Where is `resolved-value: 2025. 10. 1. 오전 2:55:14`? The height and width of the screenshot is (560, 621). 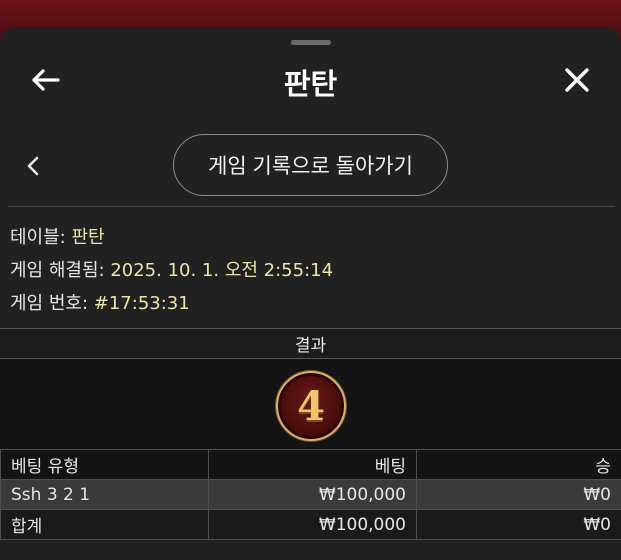
resolved-value: 2025. 10. 1. 오전 2:55:14 is located at coordinates (222, 270).